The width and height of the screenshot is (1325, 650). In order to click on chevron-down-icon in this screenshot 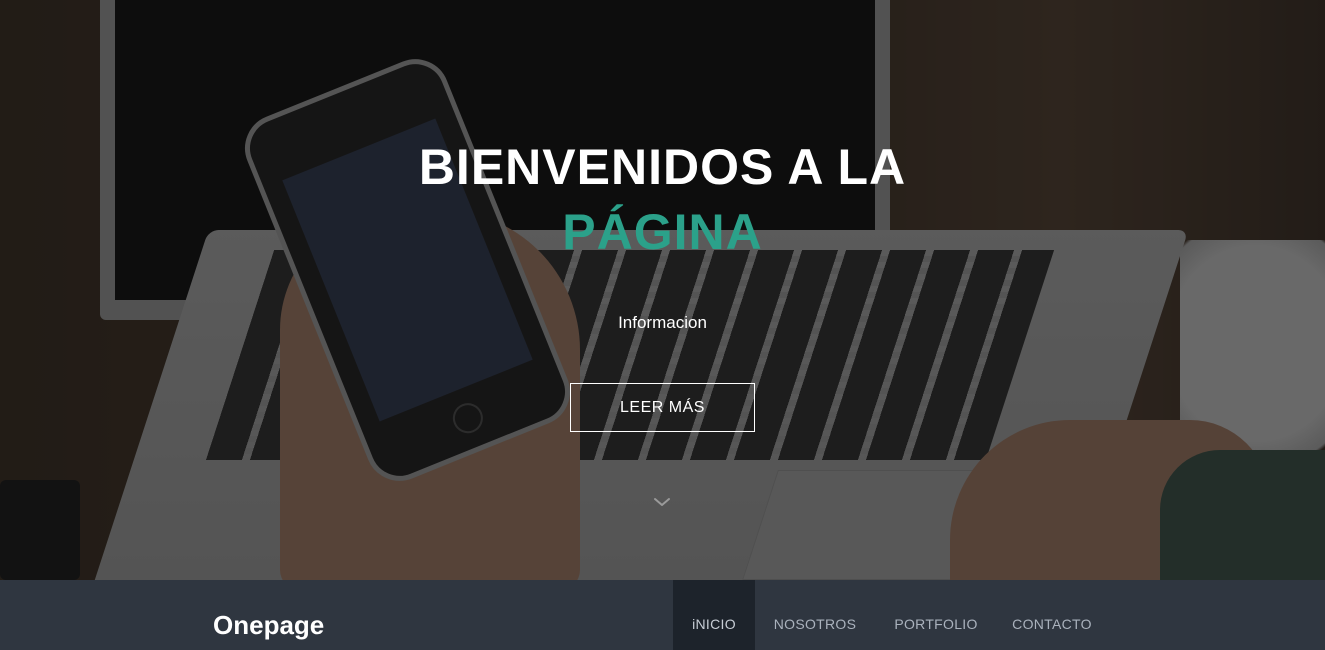, I will do `click(662, 502)`.